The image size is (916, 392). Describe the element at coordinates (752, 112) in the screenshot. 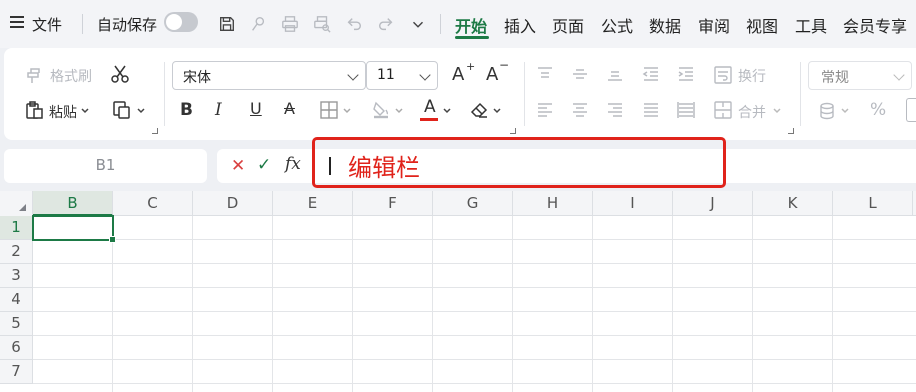

I see `merge-cells-label: 合并` at that location.